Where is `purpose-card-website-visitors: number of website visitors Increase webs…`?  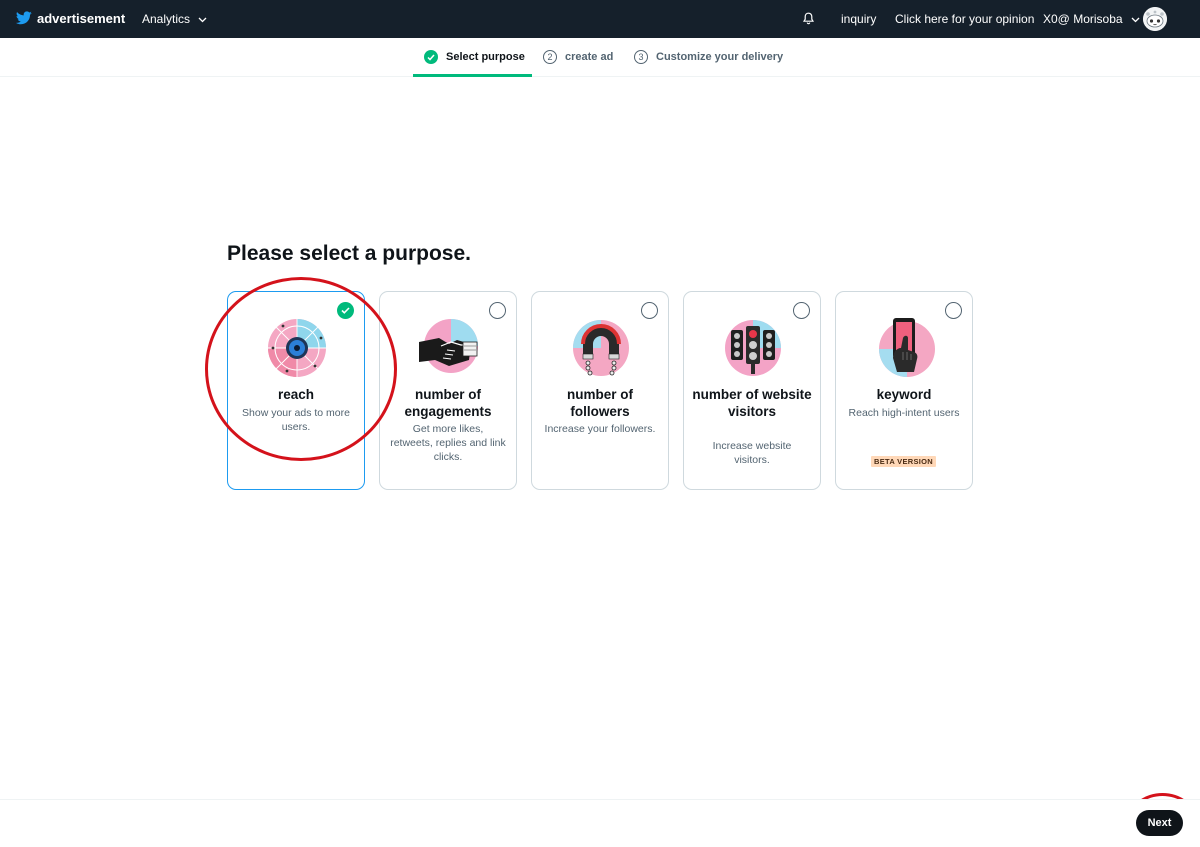
purpose-card-website-visitors: number of website visitors Increase webs… is located at coordinates (752, 390).